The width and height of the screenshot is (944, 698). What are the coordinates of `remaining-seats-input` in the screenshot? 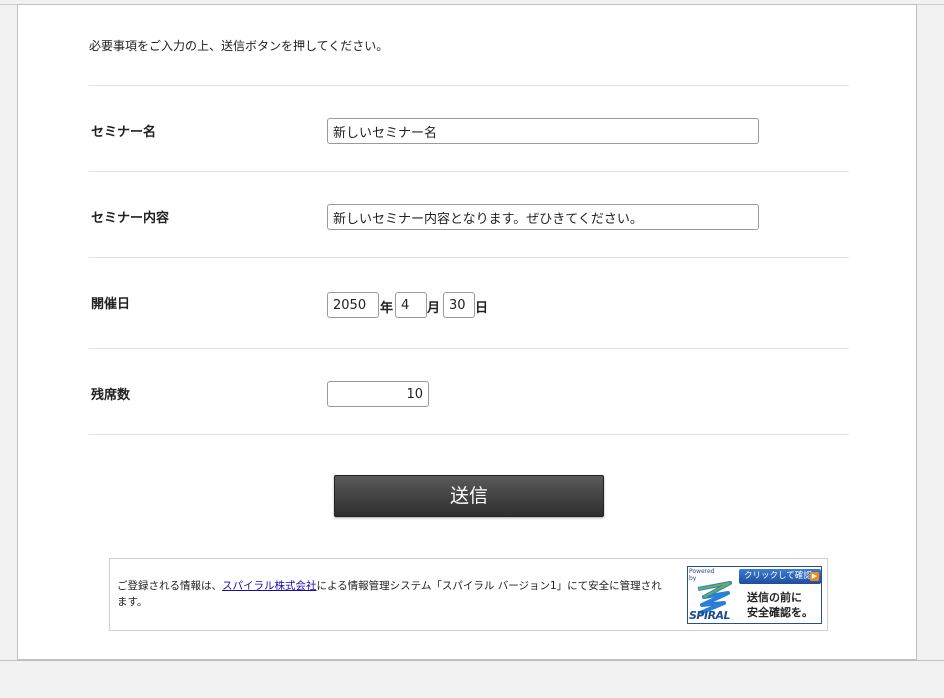 It's located at (378, 394).